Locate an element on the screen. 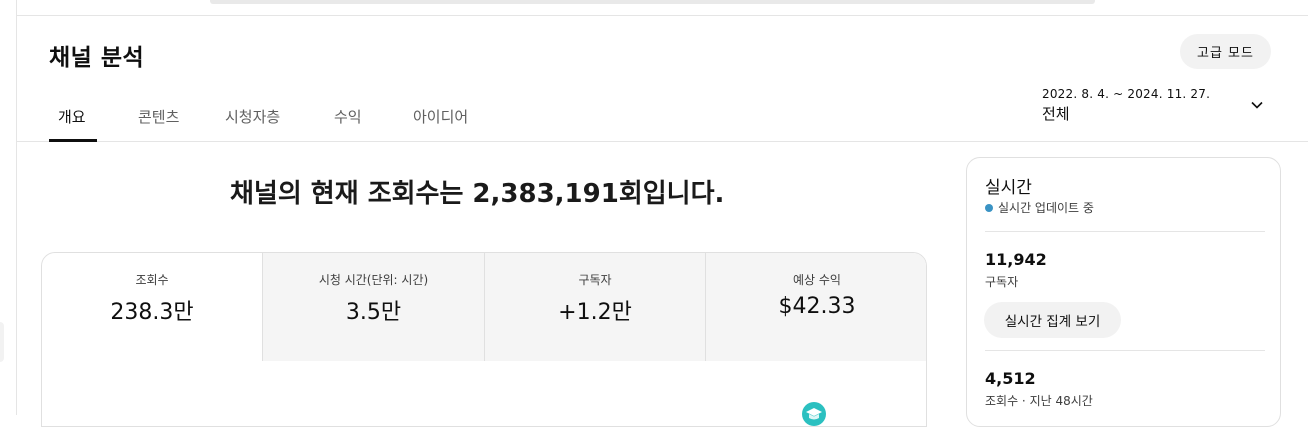 The width and height of the screenshot is (1308, 427). graduation-cap-icon is located at coordinates (814, 414).